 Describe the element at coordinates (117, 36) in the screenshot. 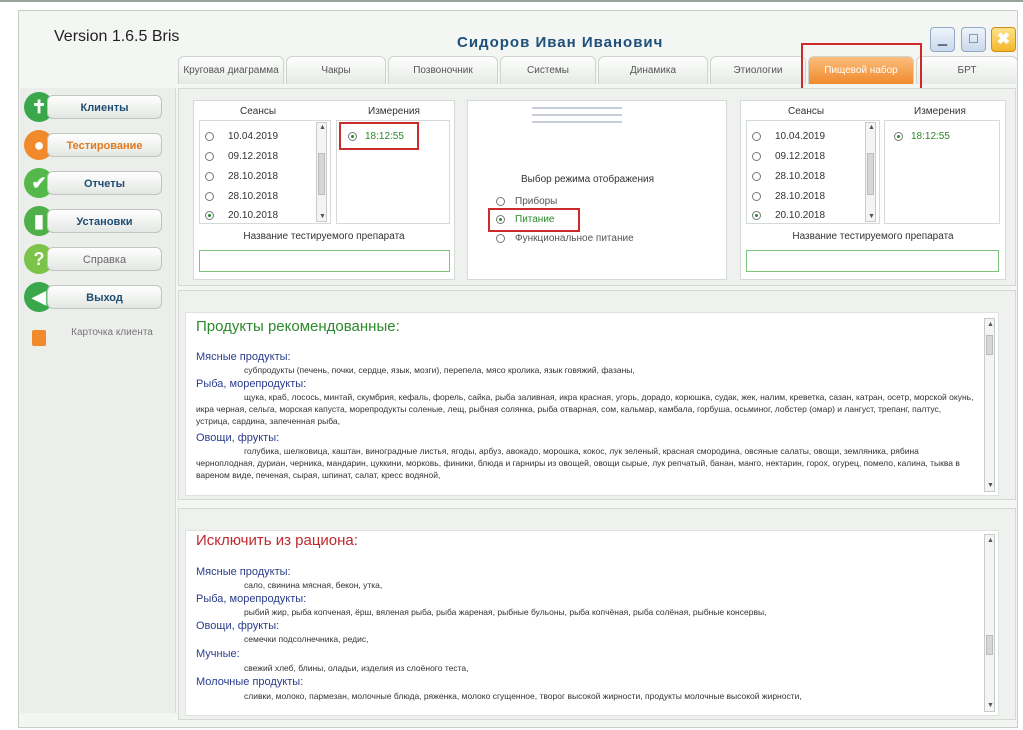

I see `version-label: Version 1.6.5 Bris` at that location.